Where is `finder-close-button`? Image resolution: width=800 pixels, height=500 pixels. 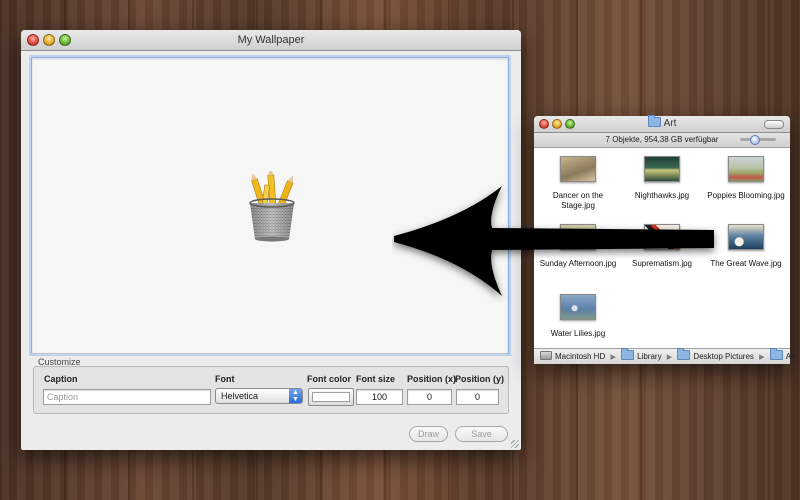 finder-close-button is located at coordinates (544, 124).